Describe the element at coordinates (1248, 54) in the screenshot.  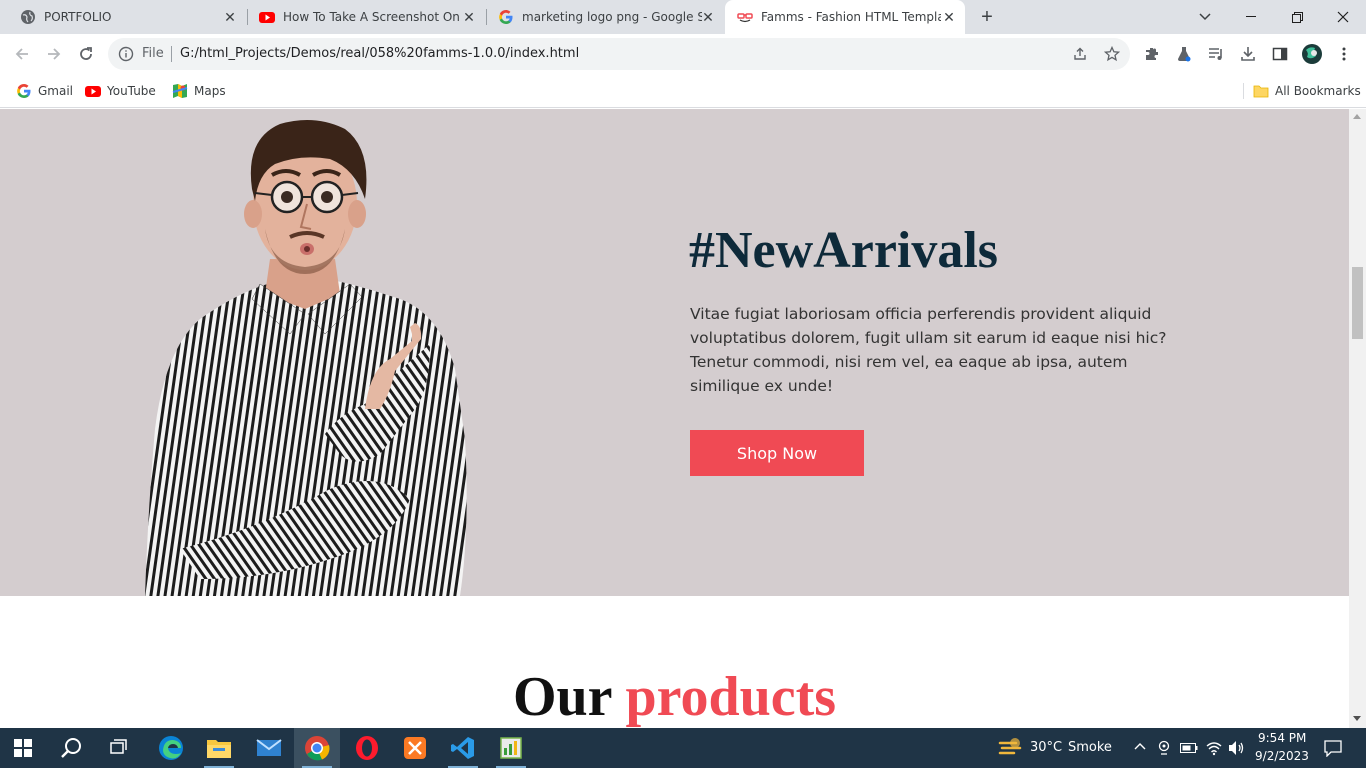
I see `download-icon` at that location.